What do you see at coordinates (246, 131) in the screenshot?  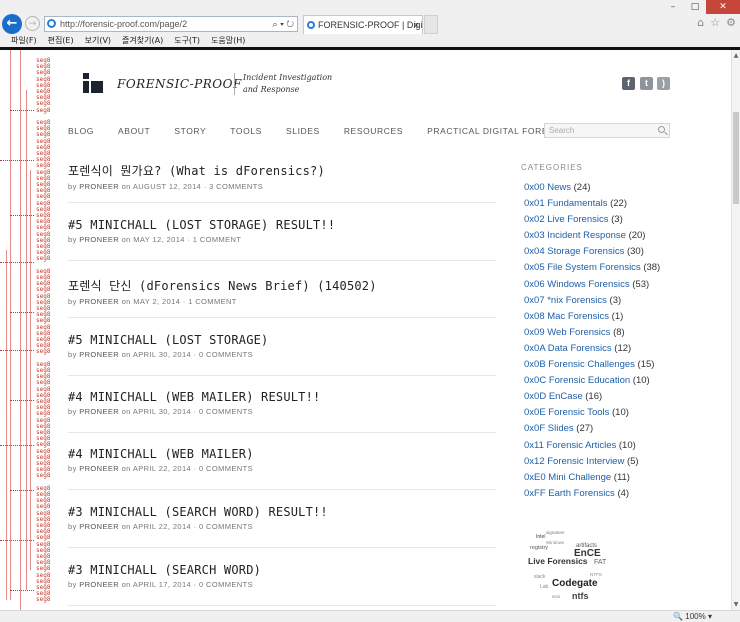 I see `nav-tools: TOOLS` at bounding box center [246, 131].